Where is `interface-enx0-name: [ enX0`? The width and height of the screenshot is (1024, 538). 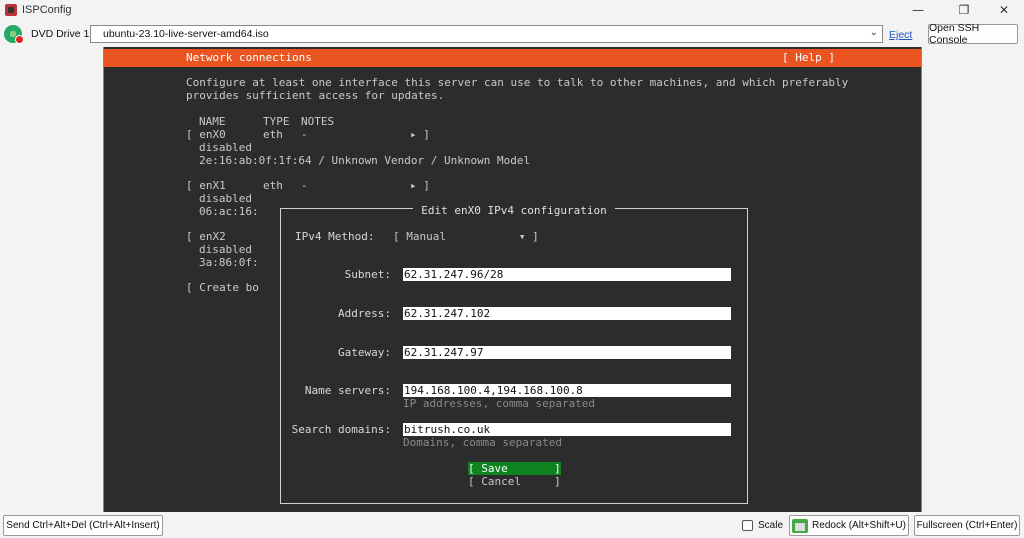
interface-enx0-name: [ enX0 is located at coordinates (206, 134).